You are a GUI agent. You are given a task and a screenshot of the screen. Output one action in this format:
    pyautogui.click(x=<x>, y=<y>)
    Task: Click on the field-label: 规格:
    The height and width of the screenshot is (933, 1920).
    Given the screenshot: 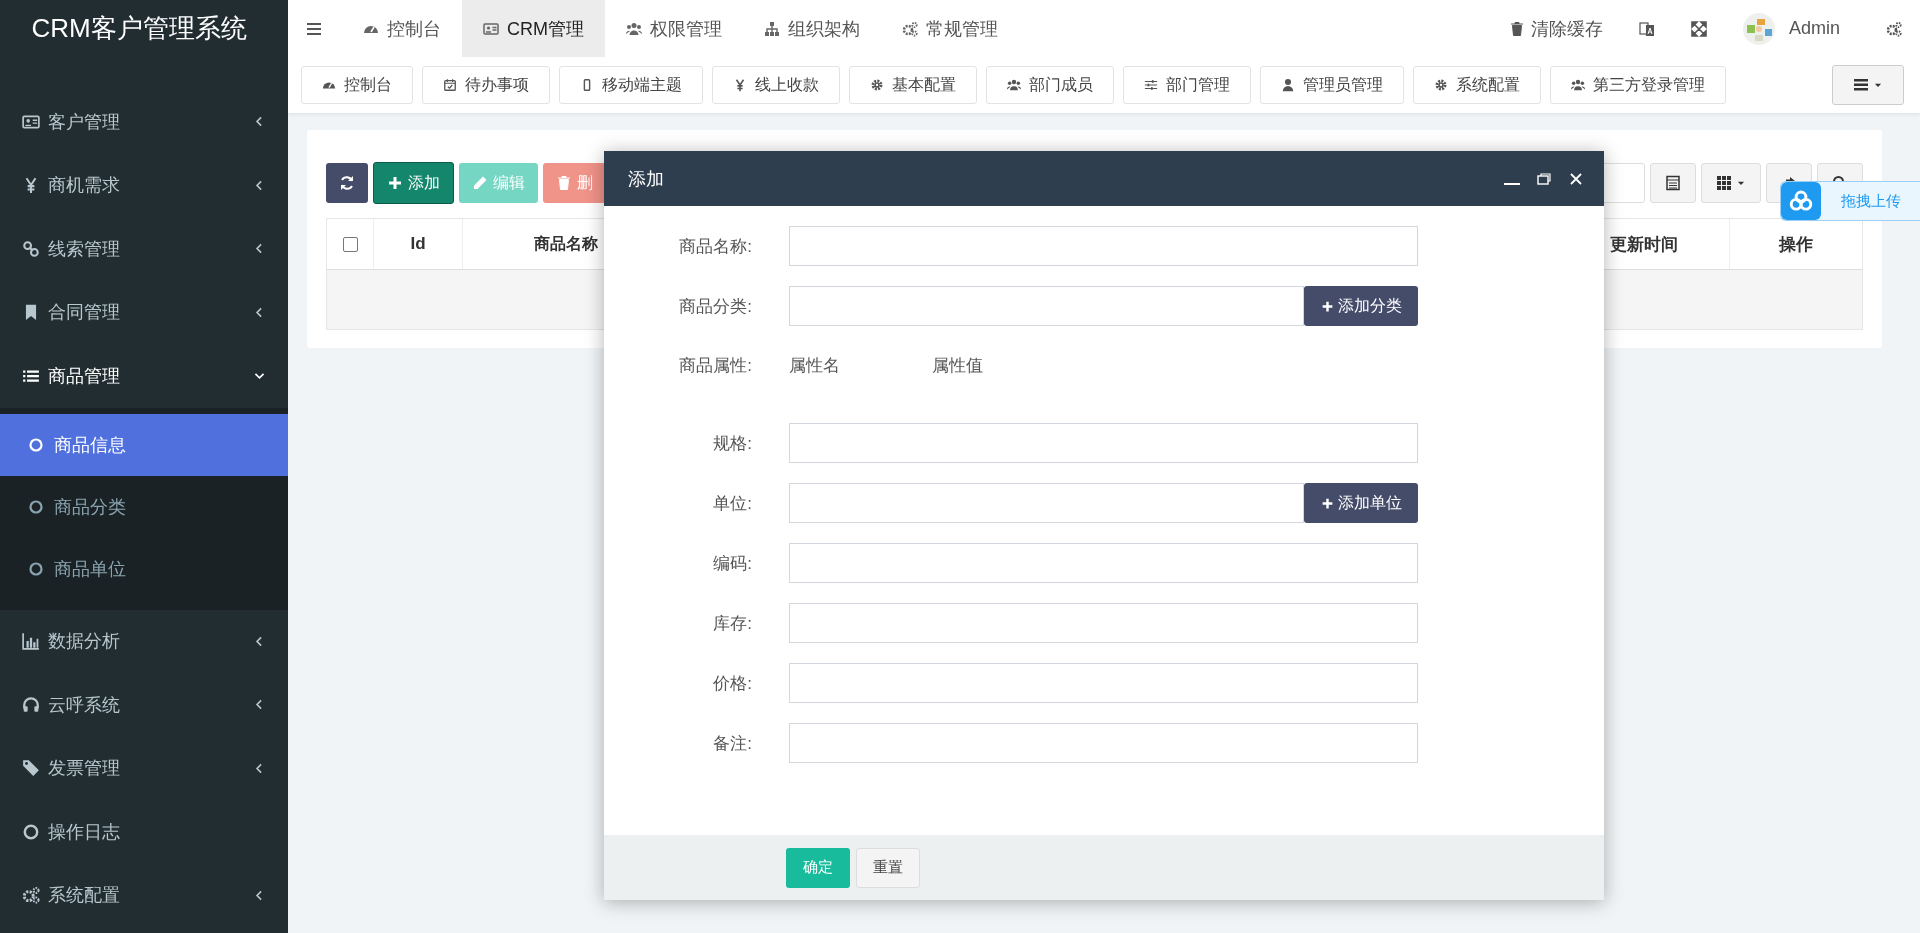 What is the action you would take?
    pyautogui.click(x=732, y=443)
    